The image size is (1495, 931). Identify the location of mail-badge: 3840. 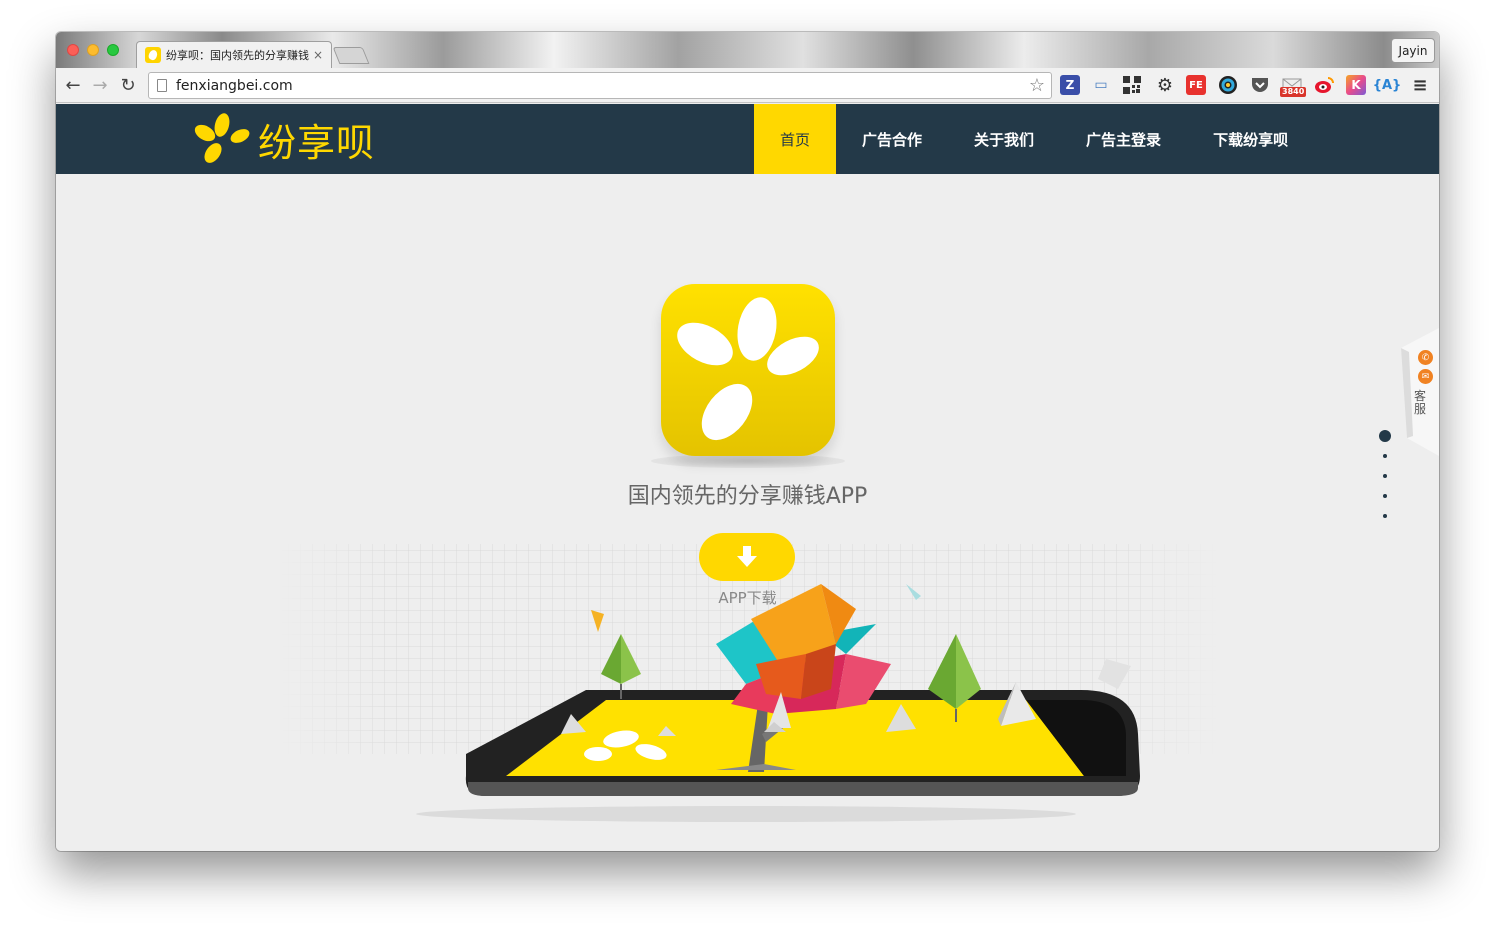
(1293, 92).